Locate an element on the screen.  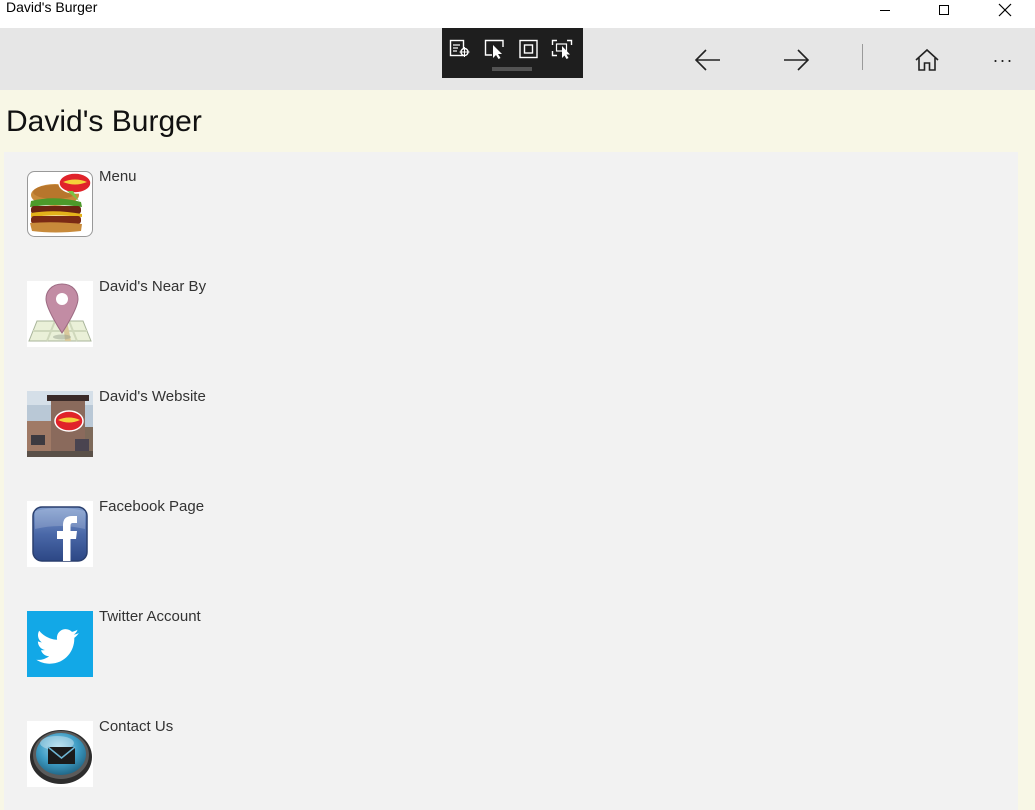
adorner-box-icon is located at coordinates (528, 49).